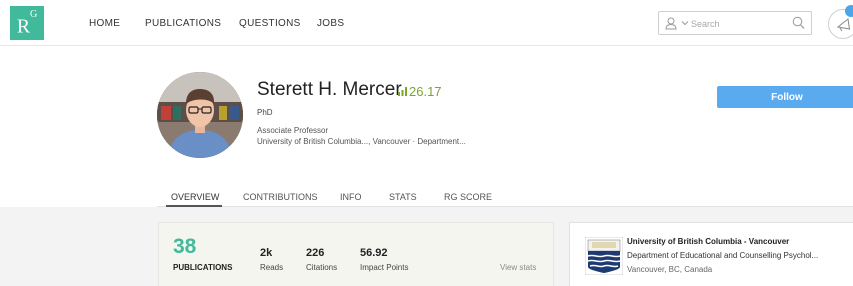  What do you see at coordinates (671, 23) in the screenshot?
I see `person-icon` at bounding box center [671, 23].